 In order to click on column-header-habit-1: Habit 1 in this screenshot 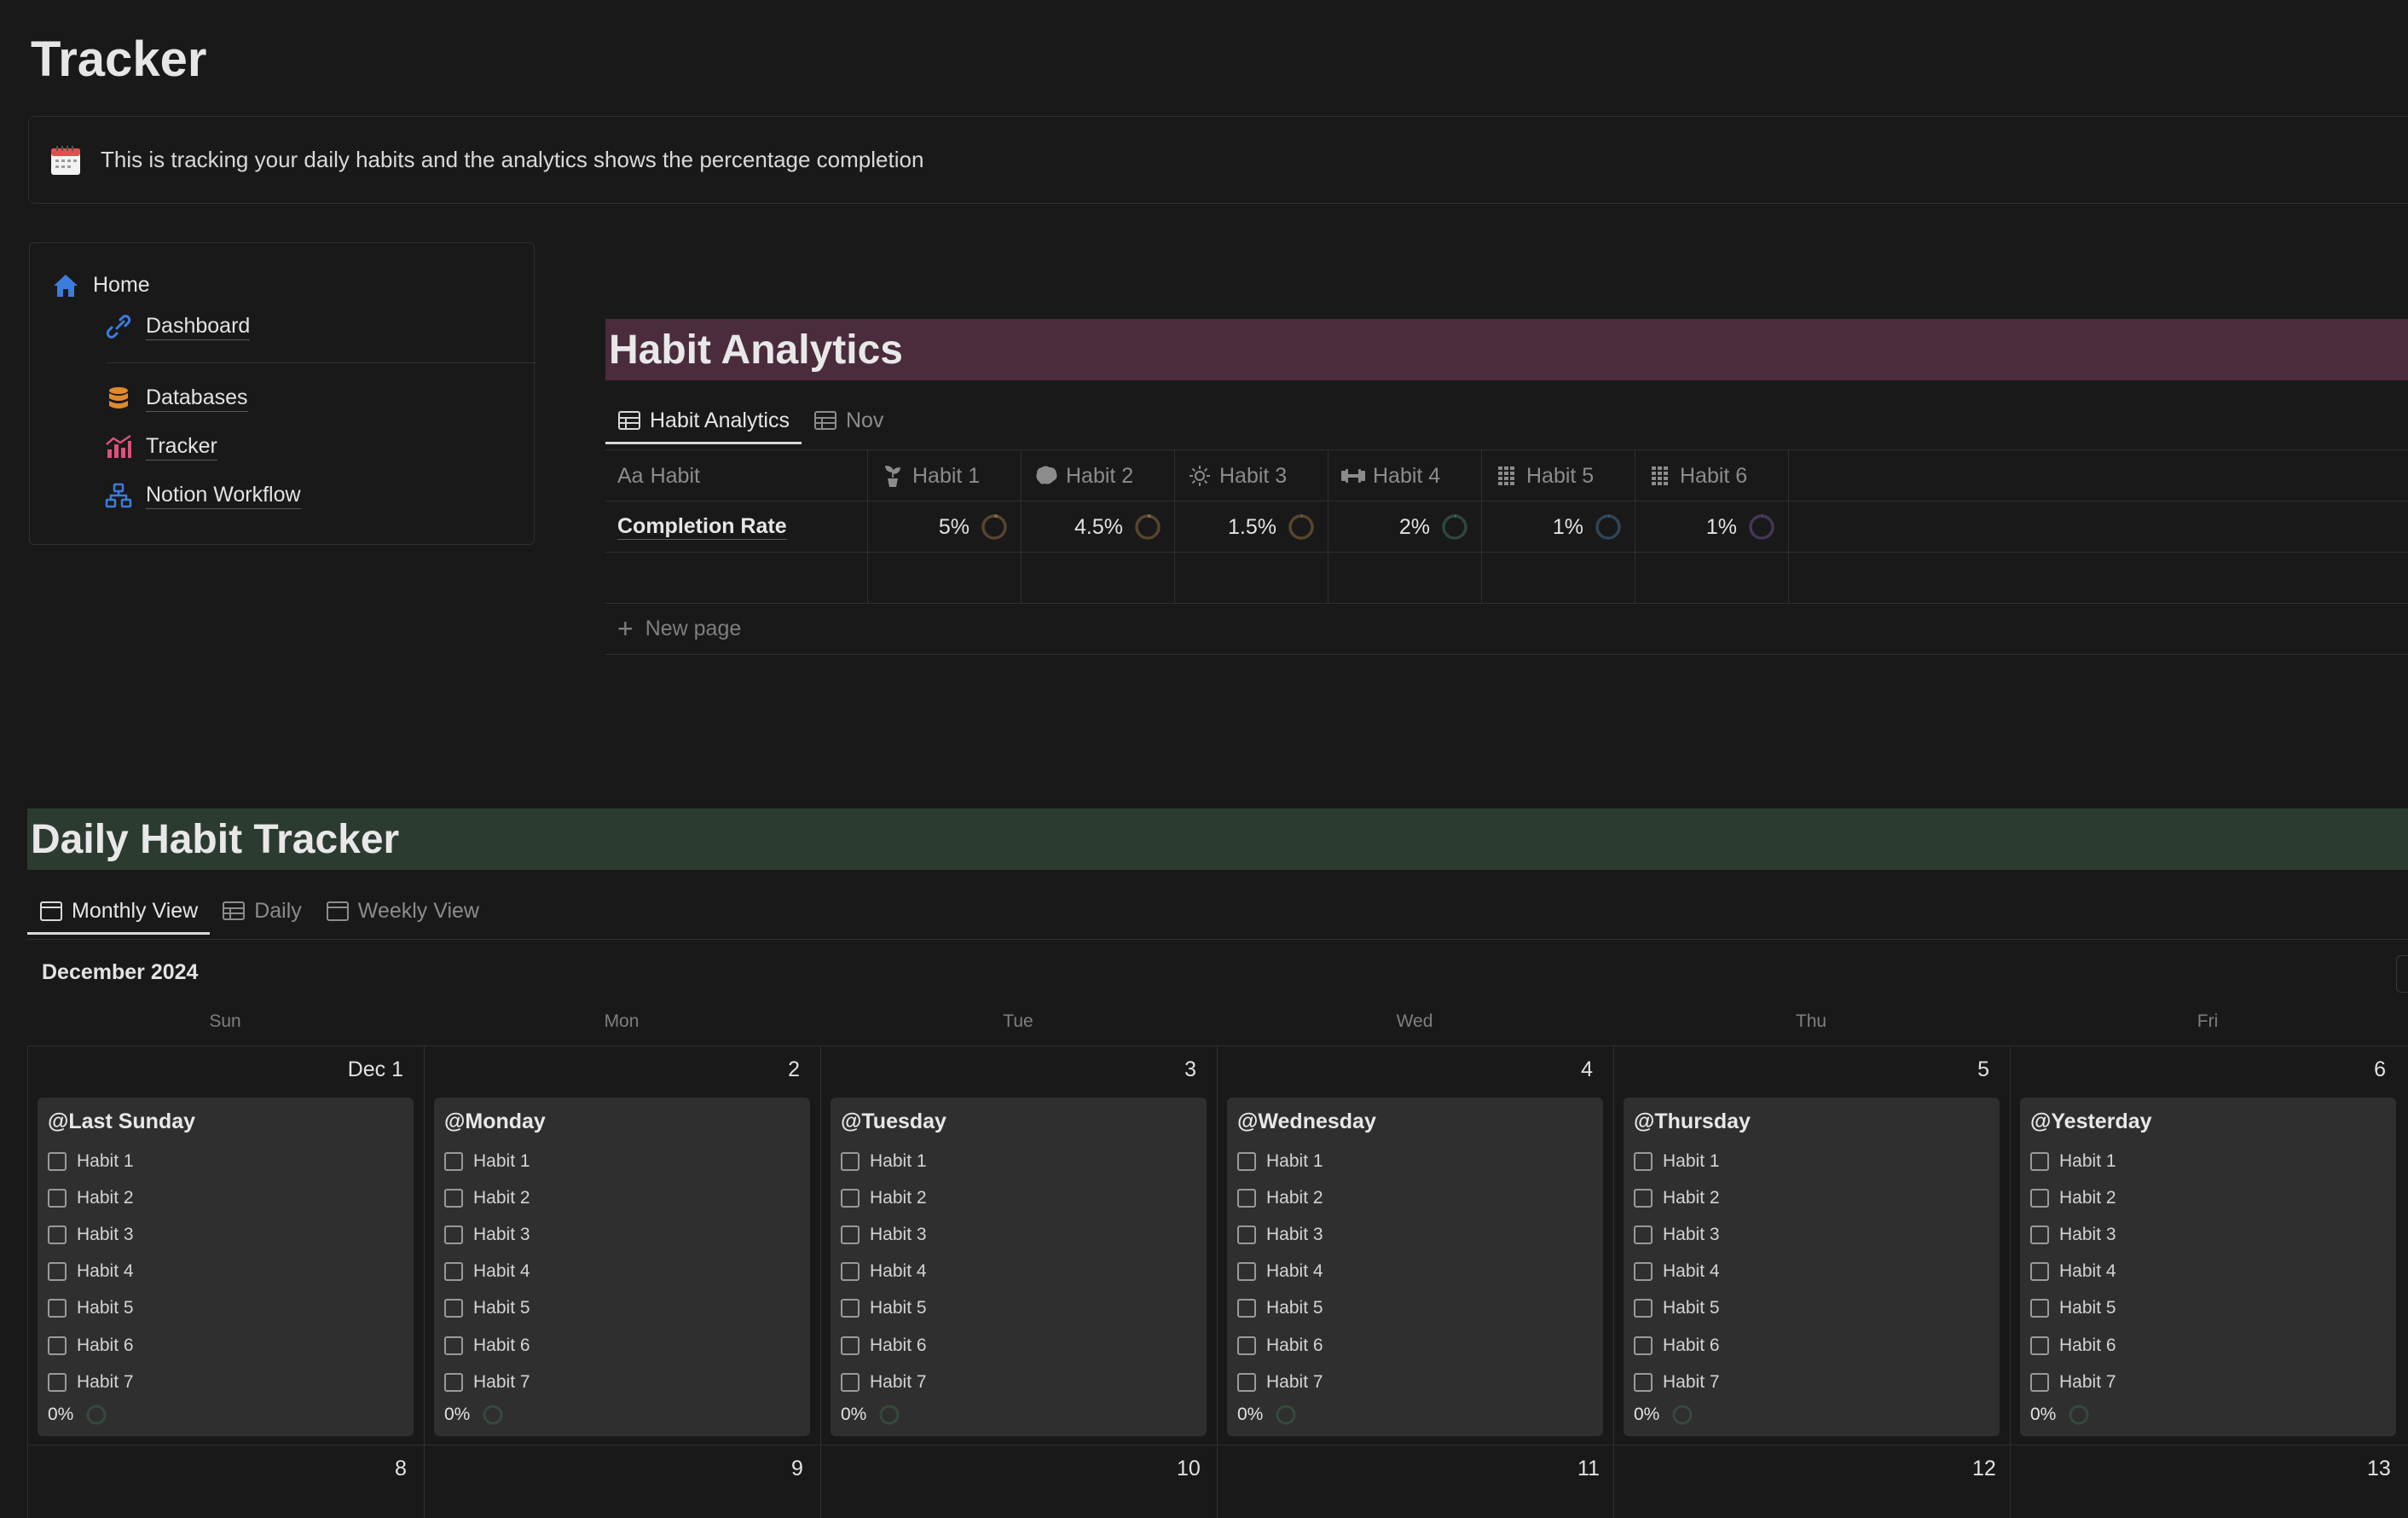, I will do `click(945, 476)`.